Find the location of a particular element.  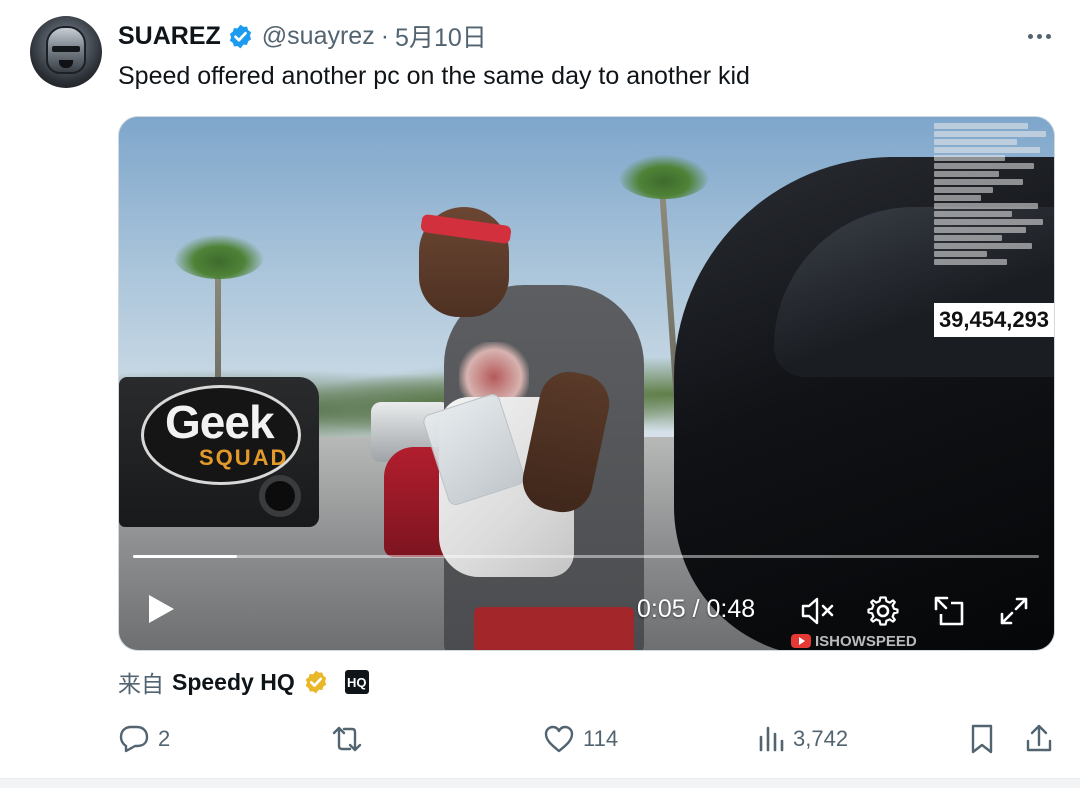

settings-button is located at coordinates (883, 611).